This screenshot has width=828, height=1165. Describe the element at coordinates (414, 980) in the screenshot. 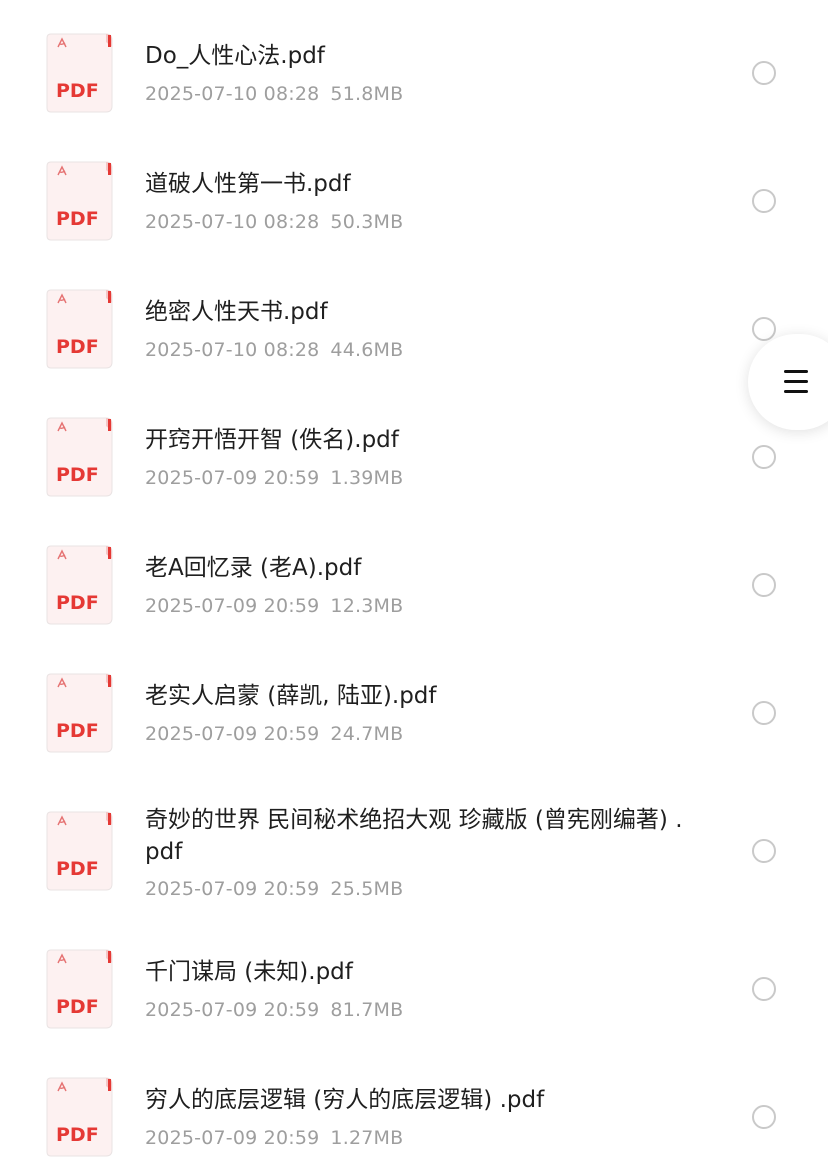

I see `file-row: PDF 千门谋局 (未知).pdf 2025-07-09 20:59 81.7MB` at that location.